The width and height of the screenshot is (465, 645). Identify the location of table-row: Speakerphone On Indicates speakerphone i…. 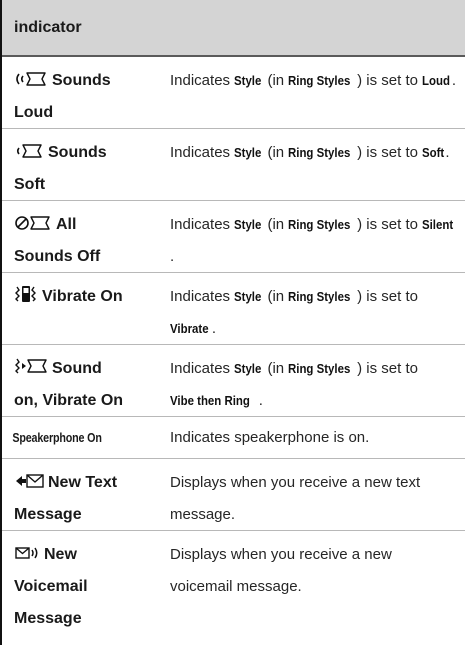
(233, 438).